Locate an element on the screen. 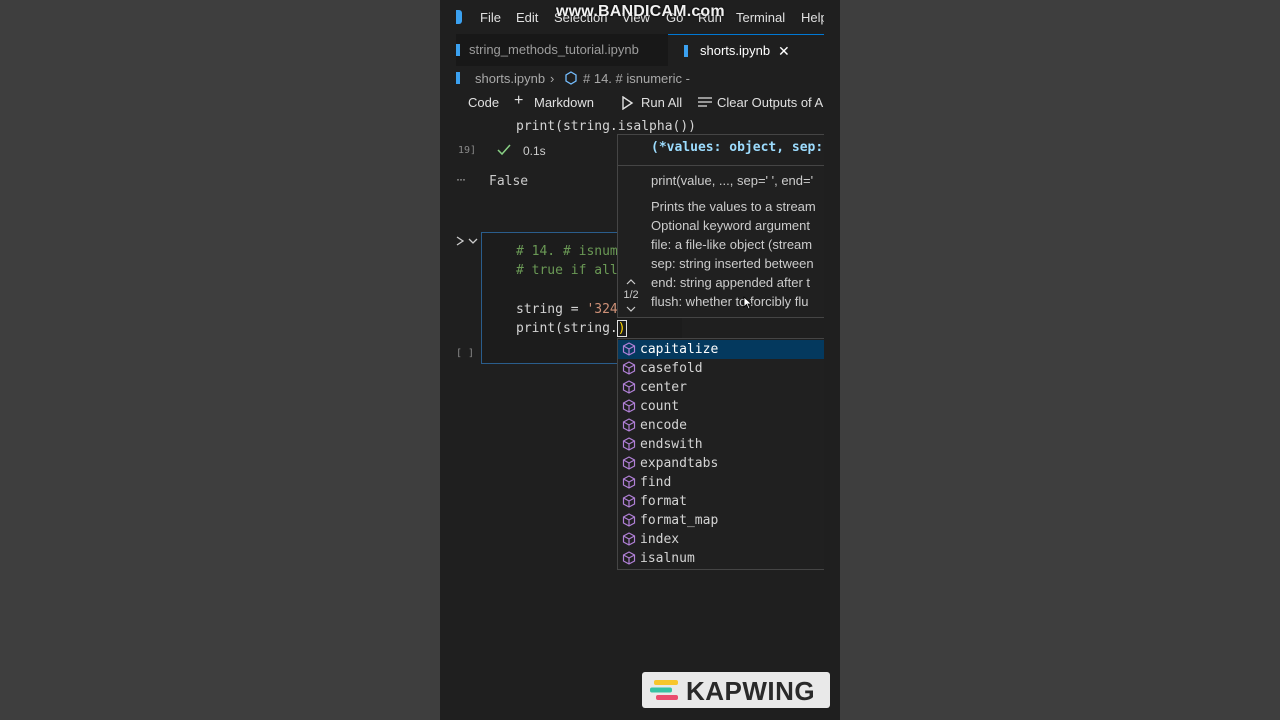 The width and height of the screenshot is (1280, 720). menu-help: Help is located at coordinates (812, 17).